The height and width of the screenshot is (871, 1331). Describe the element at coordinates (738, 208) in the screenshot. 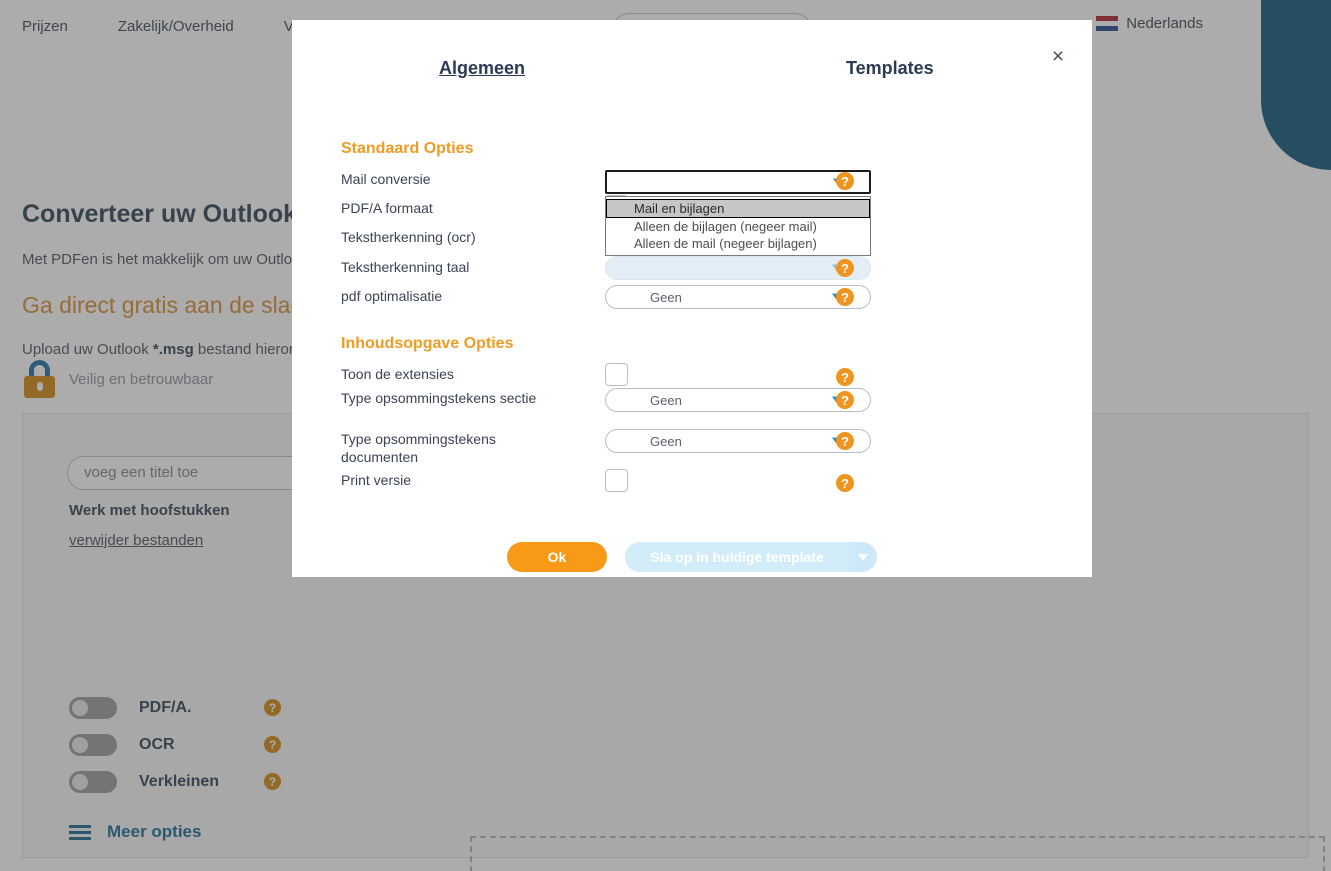

I see `select-option: Mail en bijlagen` at that location.